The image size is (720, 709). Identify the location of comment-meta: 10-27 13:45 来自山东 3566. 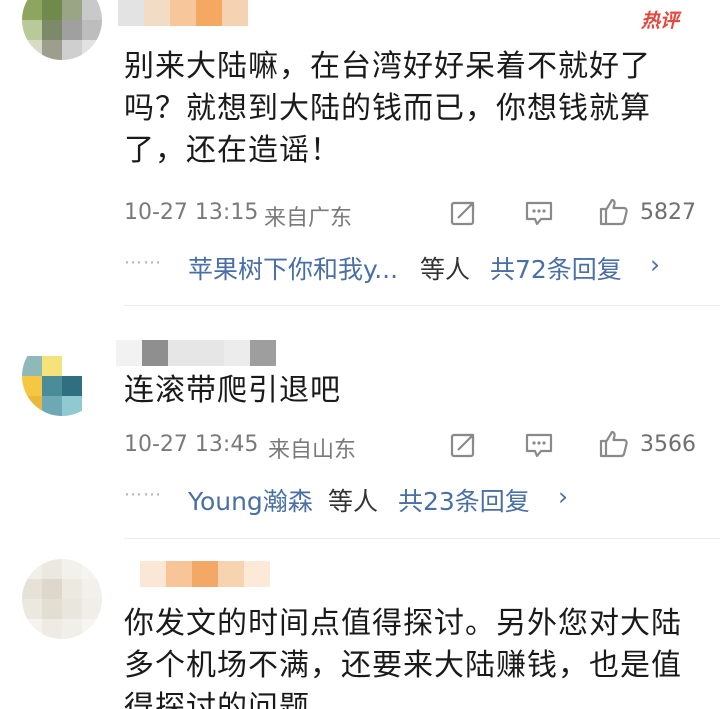
(414, 446).